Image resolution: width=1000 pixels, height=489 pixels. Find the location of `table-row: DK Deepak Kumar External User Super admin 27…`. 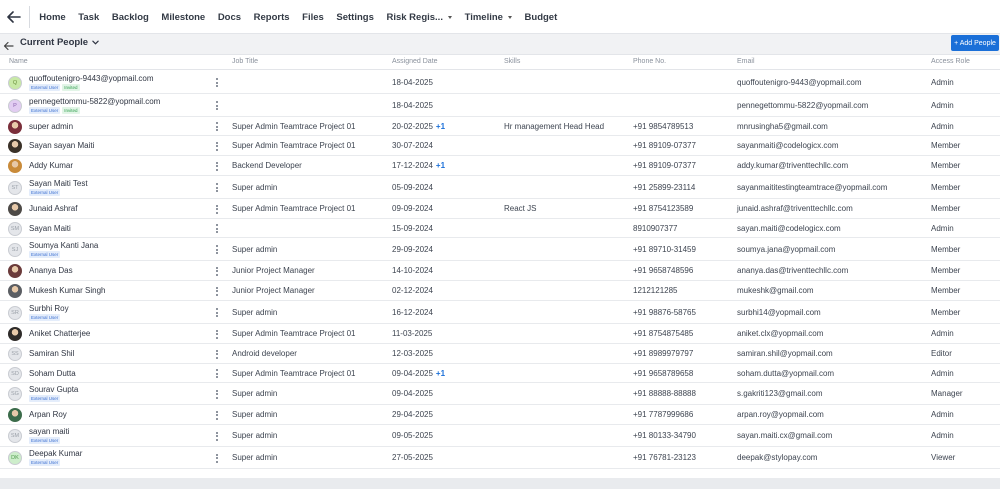

table-row: DK Deepak Kumar External User Super admin 27… is located at coordinates (500, 458).